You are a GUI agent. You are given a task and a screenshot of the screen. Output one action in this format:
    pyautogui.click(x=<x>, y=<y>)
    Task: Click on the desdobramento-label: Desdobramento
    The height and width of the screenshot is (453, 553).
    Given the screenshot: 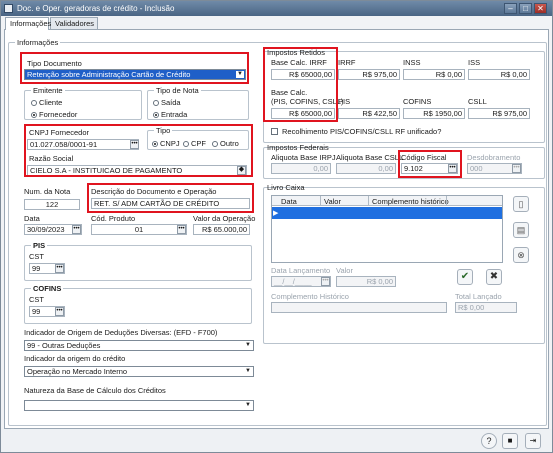 What is the action you would take?
    pyautogui.click(x=494, y=157)
    